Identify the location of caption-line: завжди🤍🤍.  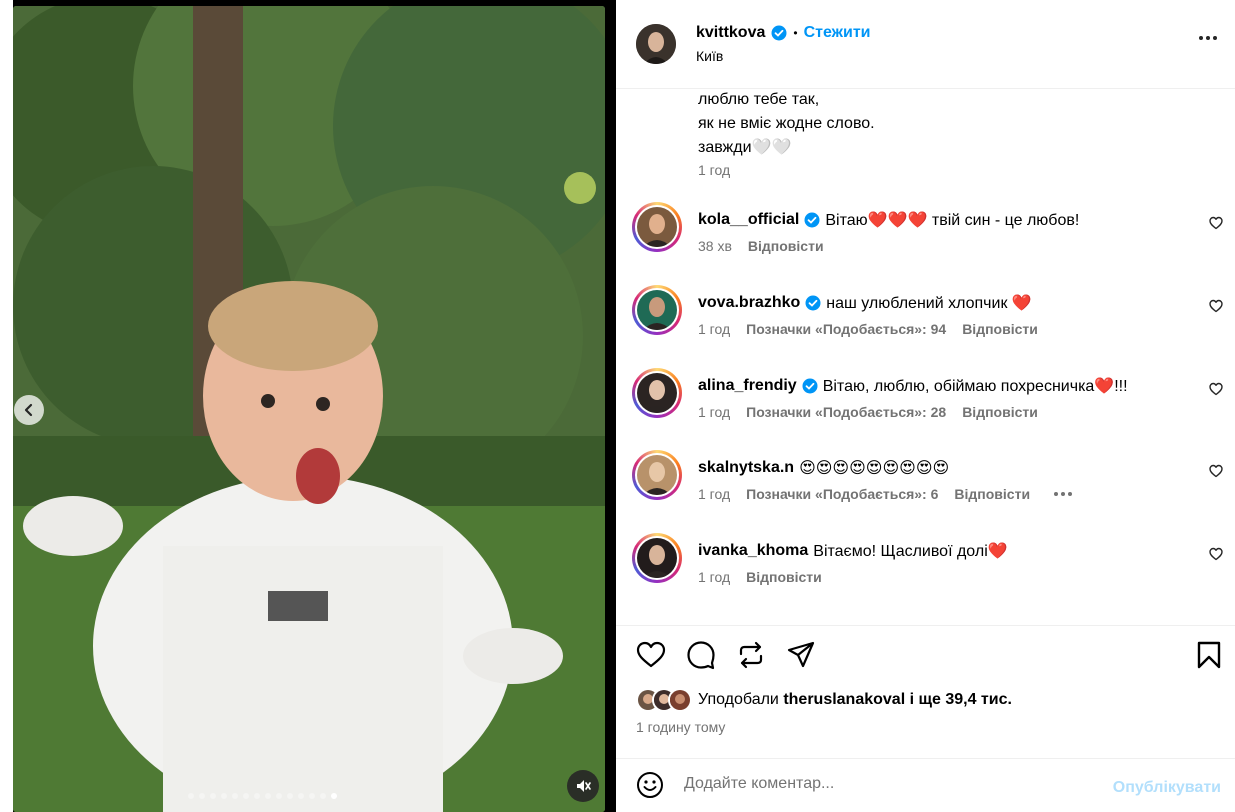
(745, 147).